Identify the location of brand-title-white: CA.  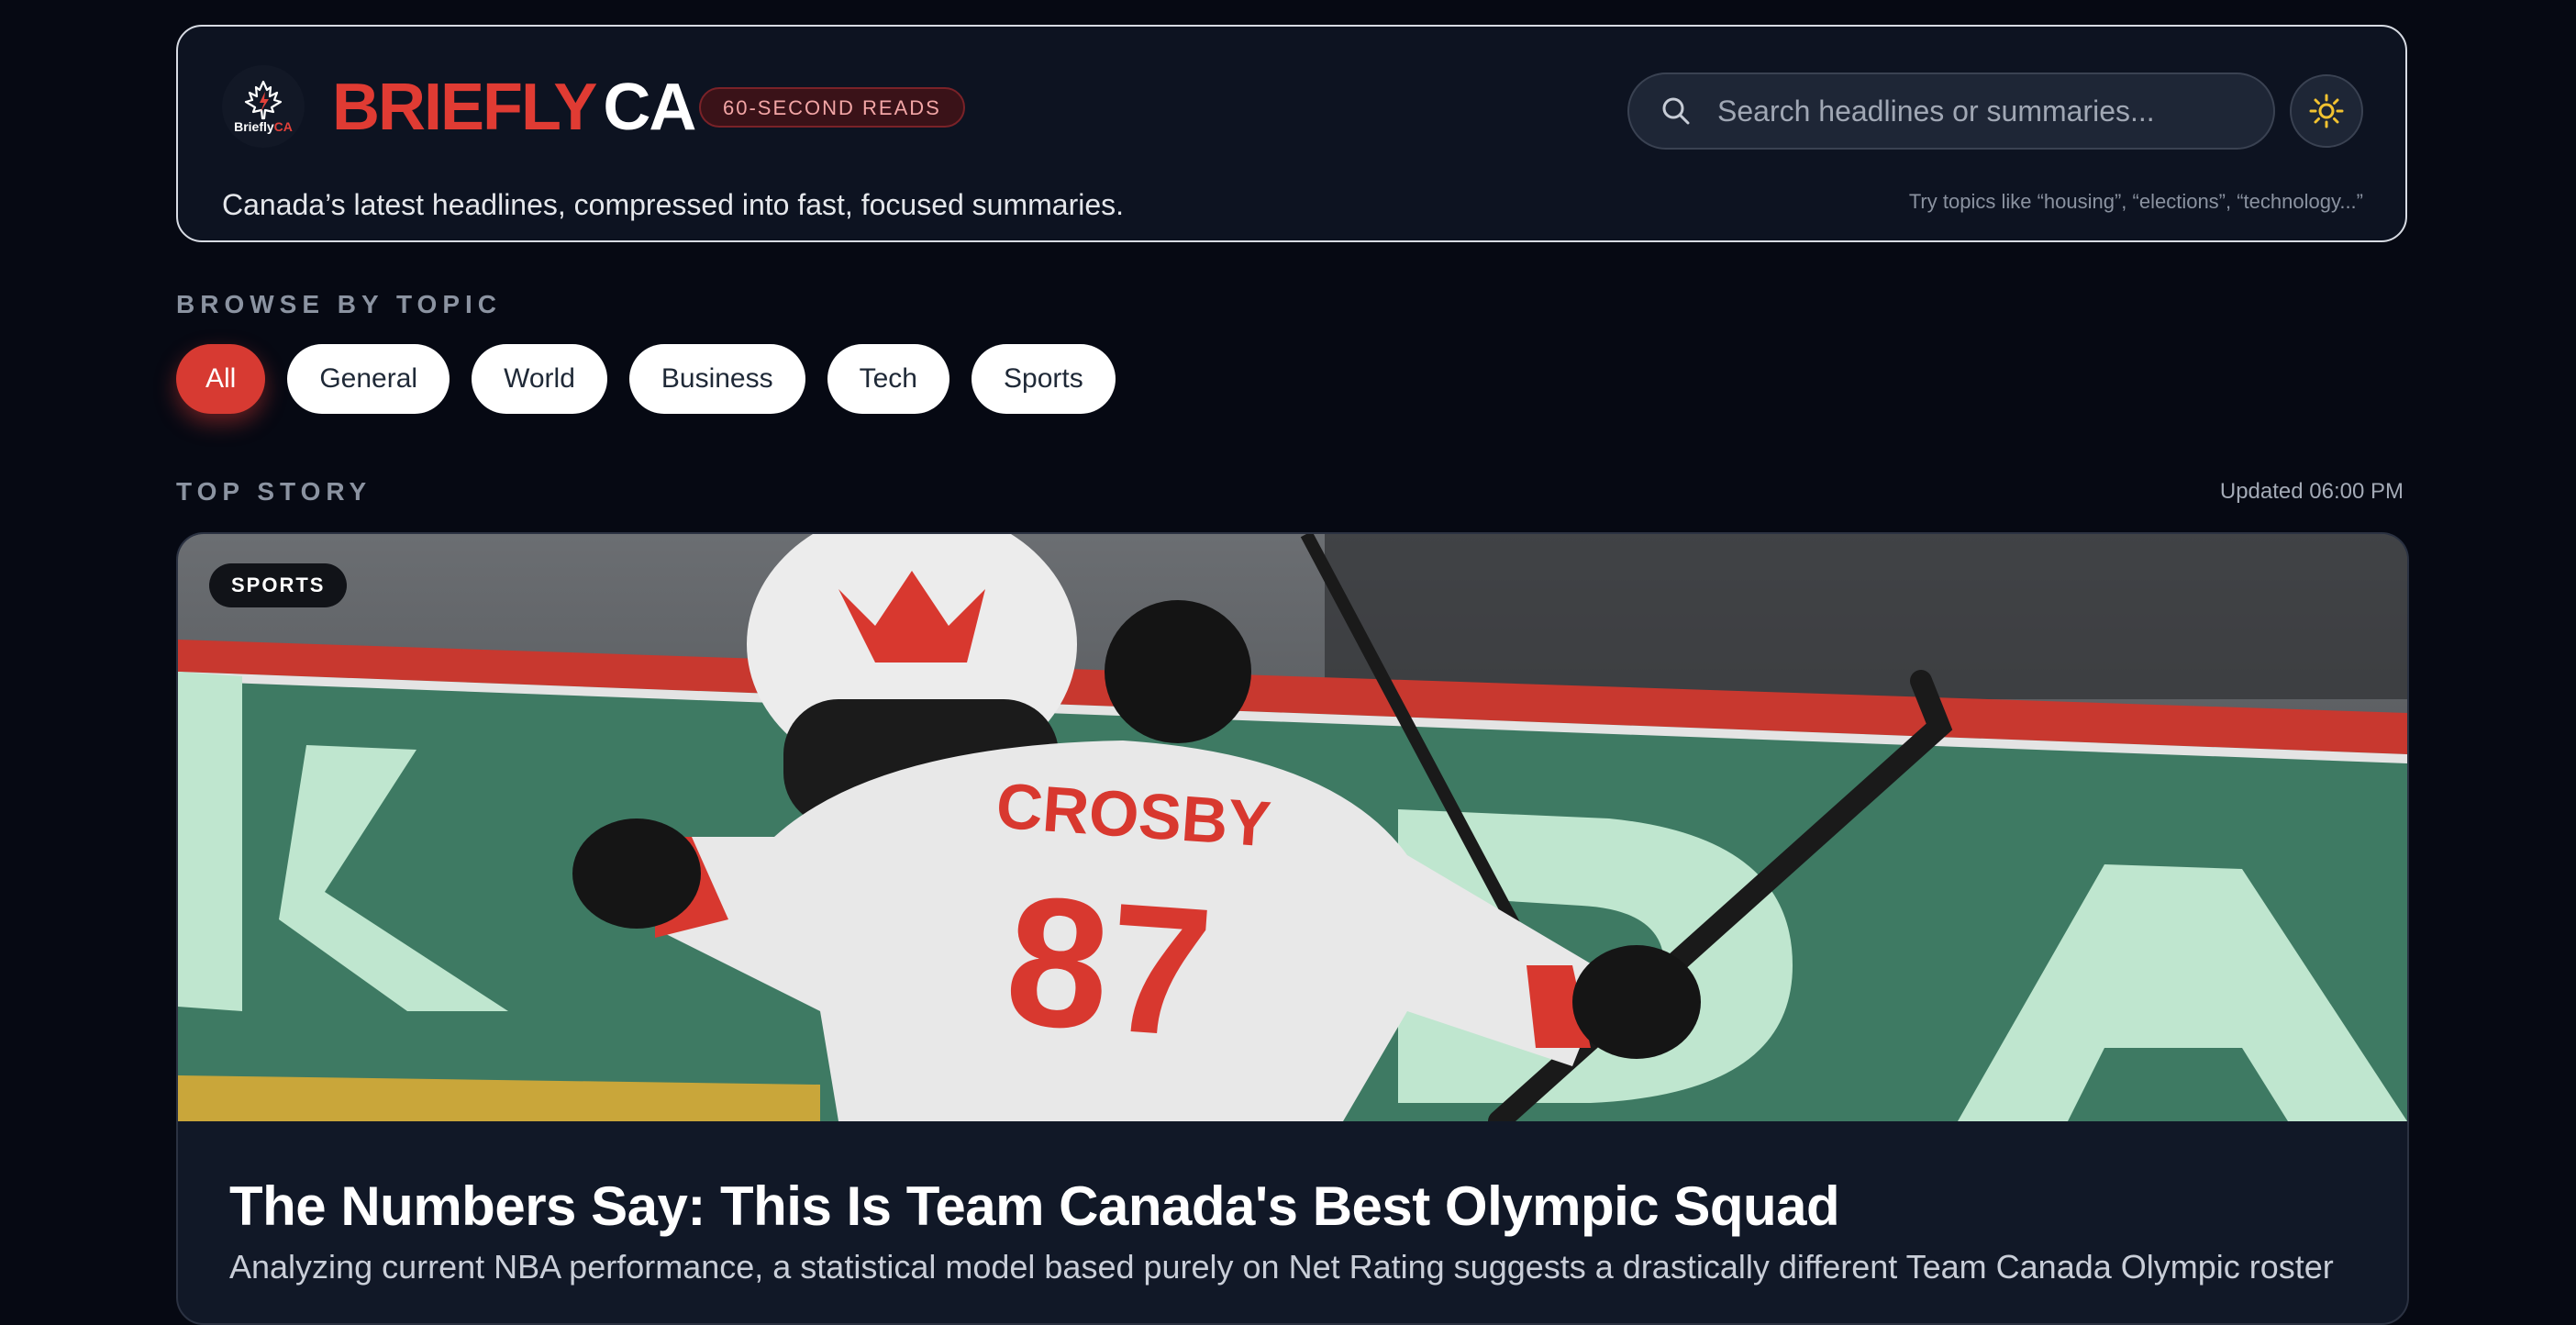
(649, 107).